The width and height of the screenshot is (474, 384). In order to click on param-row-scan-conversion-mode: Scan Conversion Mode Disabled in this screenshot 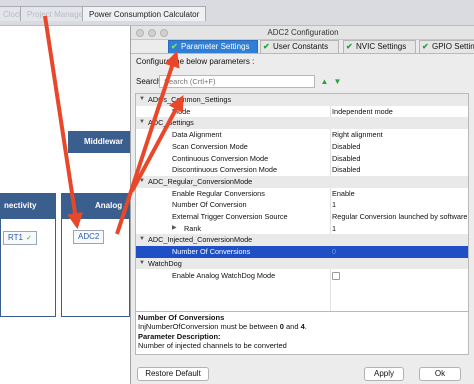, I will do `click(302, 147)`.